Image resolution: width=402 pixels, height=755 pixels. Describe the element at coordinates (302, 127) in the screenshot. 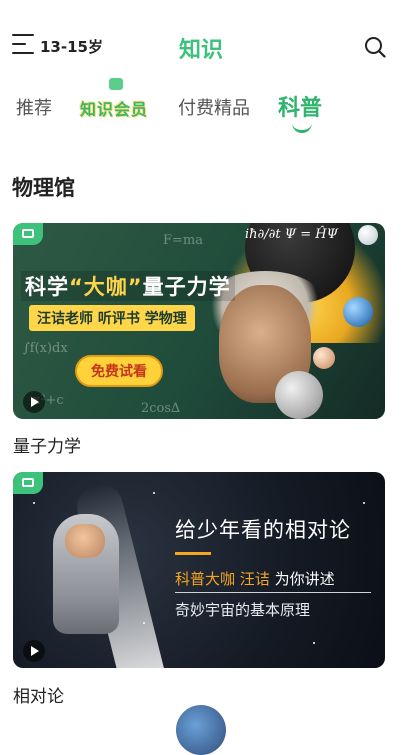

I see `active-tab-indicator` at that location.